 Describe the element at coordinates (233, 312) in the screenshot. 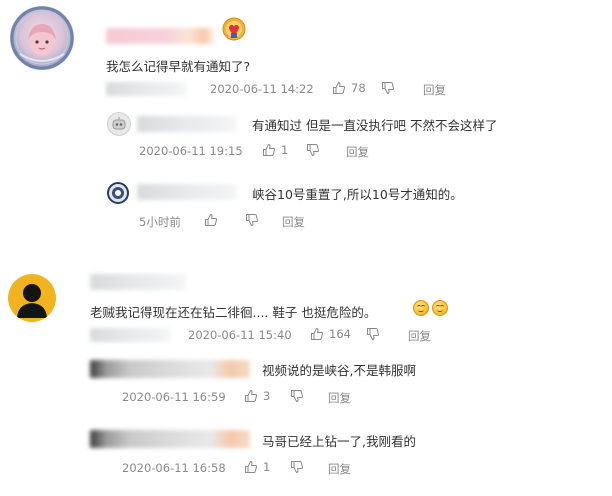

I see `comment-text: 老贼我记得现在还在钻二徘徊.... 鞋子 也挺危险的。` at that location.